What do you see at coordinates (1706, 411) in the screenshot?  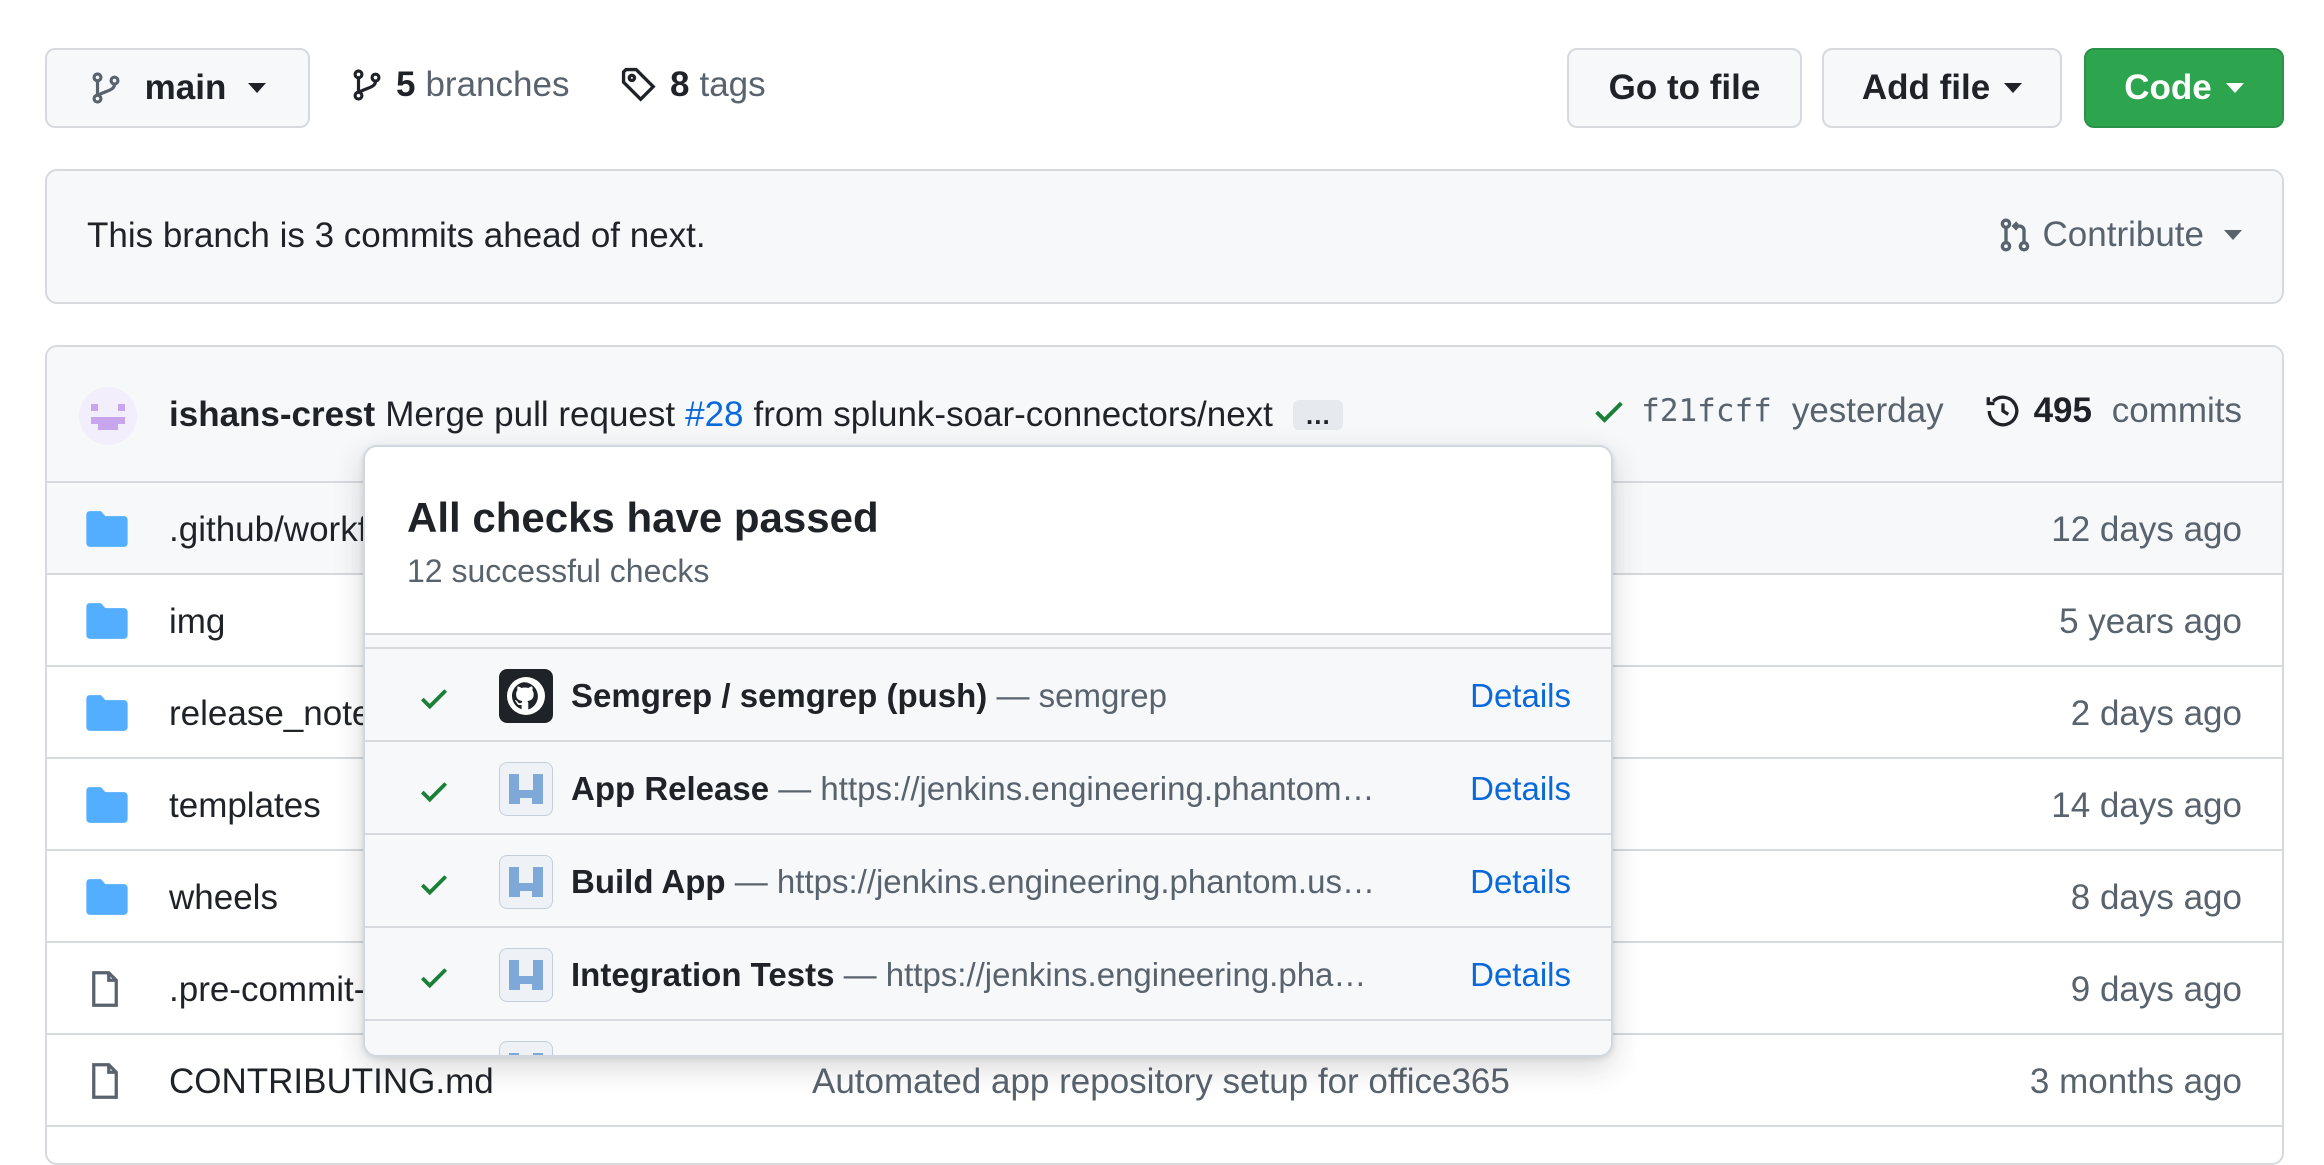 I see `commit-sha-link: f21fcff` at bounding box center [1706, 411].